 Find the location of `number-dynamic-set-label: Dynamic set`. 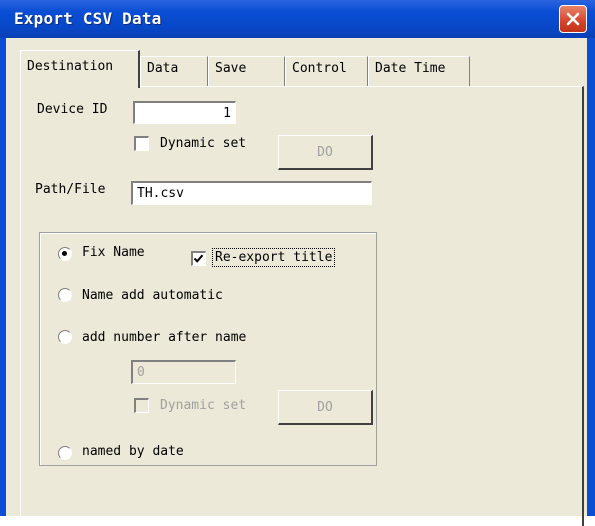

number-dynamic-set-label: Dynamic set is located at coordinates (203, 405).